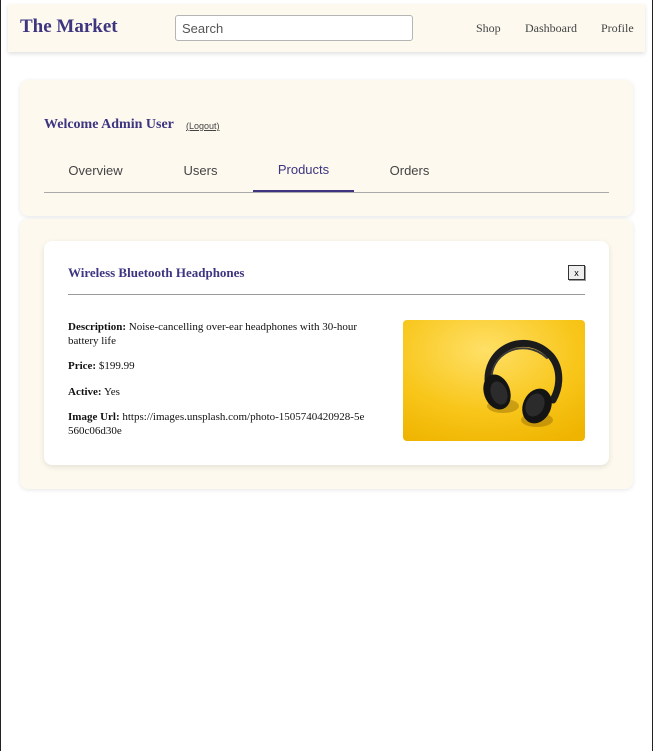  Describe the element at coordinates (551, 28) in the screenshot. I see `nav-dashboard-link: Dashboard` at that location.